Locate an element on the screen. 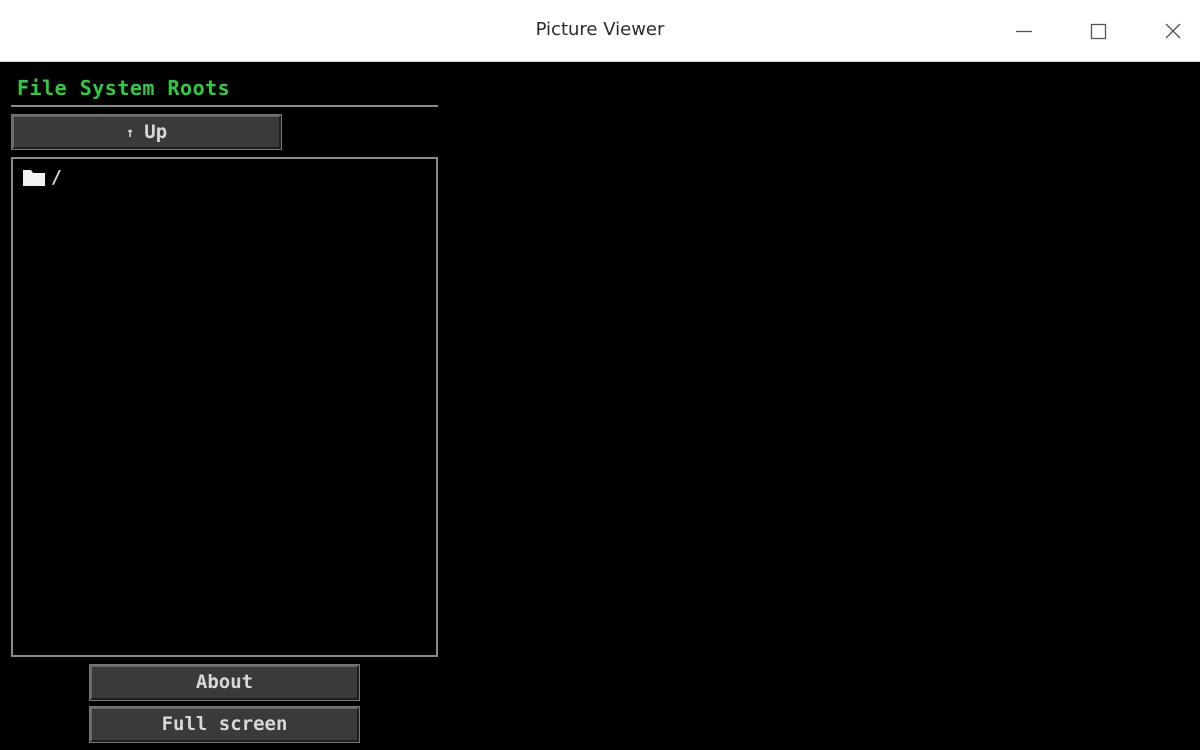 The height and width of the screenshot is (750, 1200). close-icon is located at coordinates (1173, 31).